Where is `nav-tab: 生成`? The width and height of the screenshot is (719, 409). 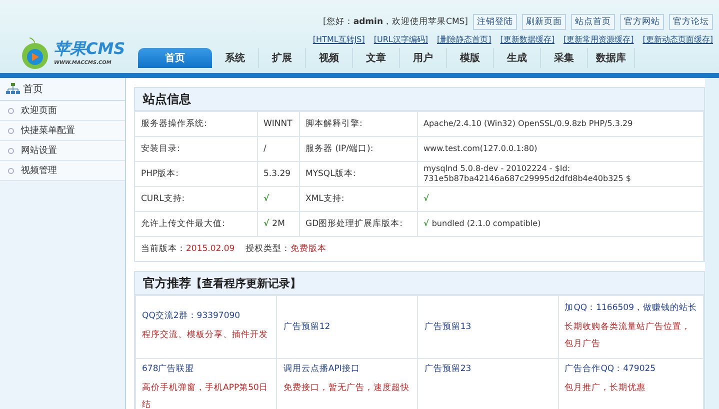 nav-tab: 生成 is located at coordinates (517, 58).